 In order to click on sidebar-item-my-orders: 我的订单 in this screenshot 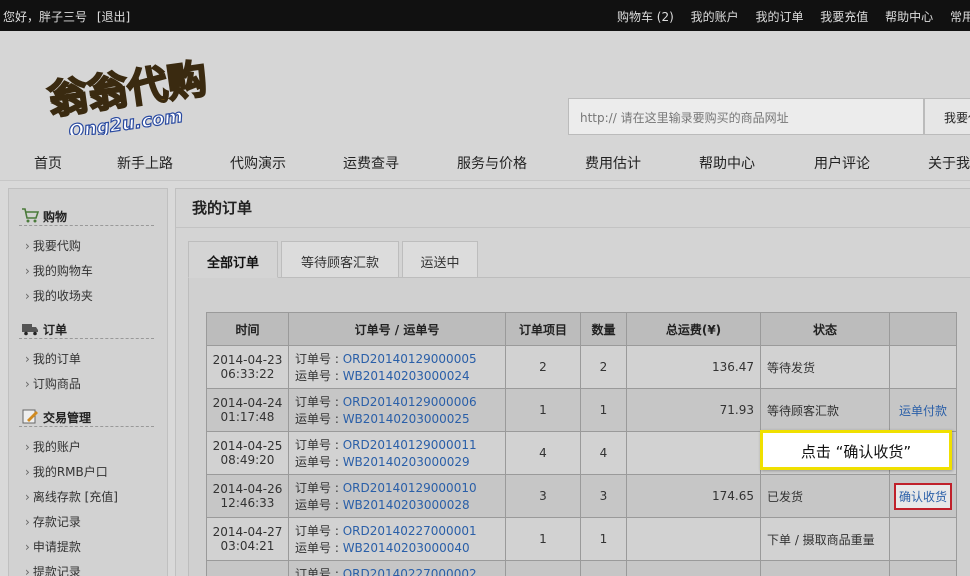, I will do `click(53, 358)`.